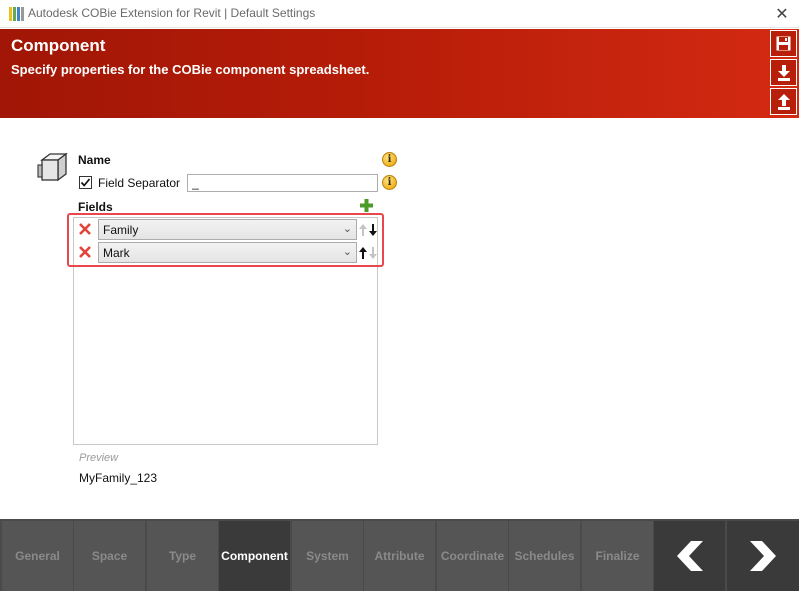 The width and height of the screenshot is (799, 591). I want to click on tab-system: System, so click(327, 556).